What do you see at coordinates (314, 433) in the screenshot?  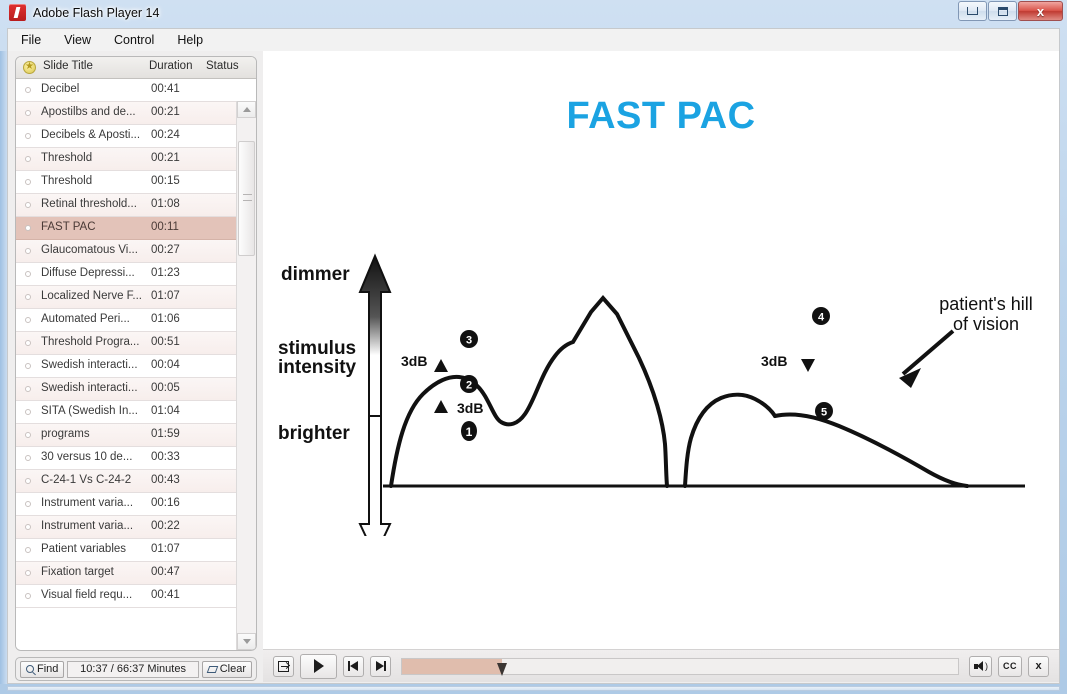 I see `label-brighter: brighter` at bounding box center [314, 433].